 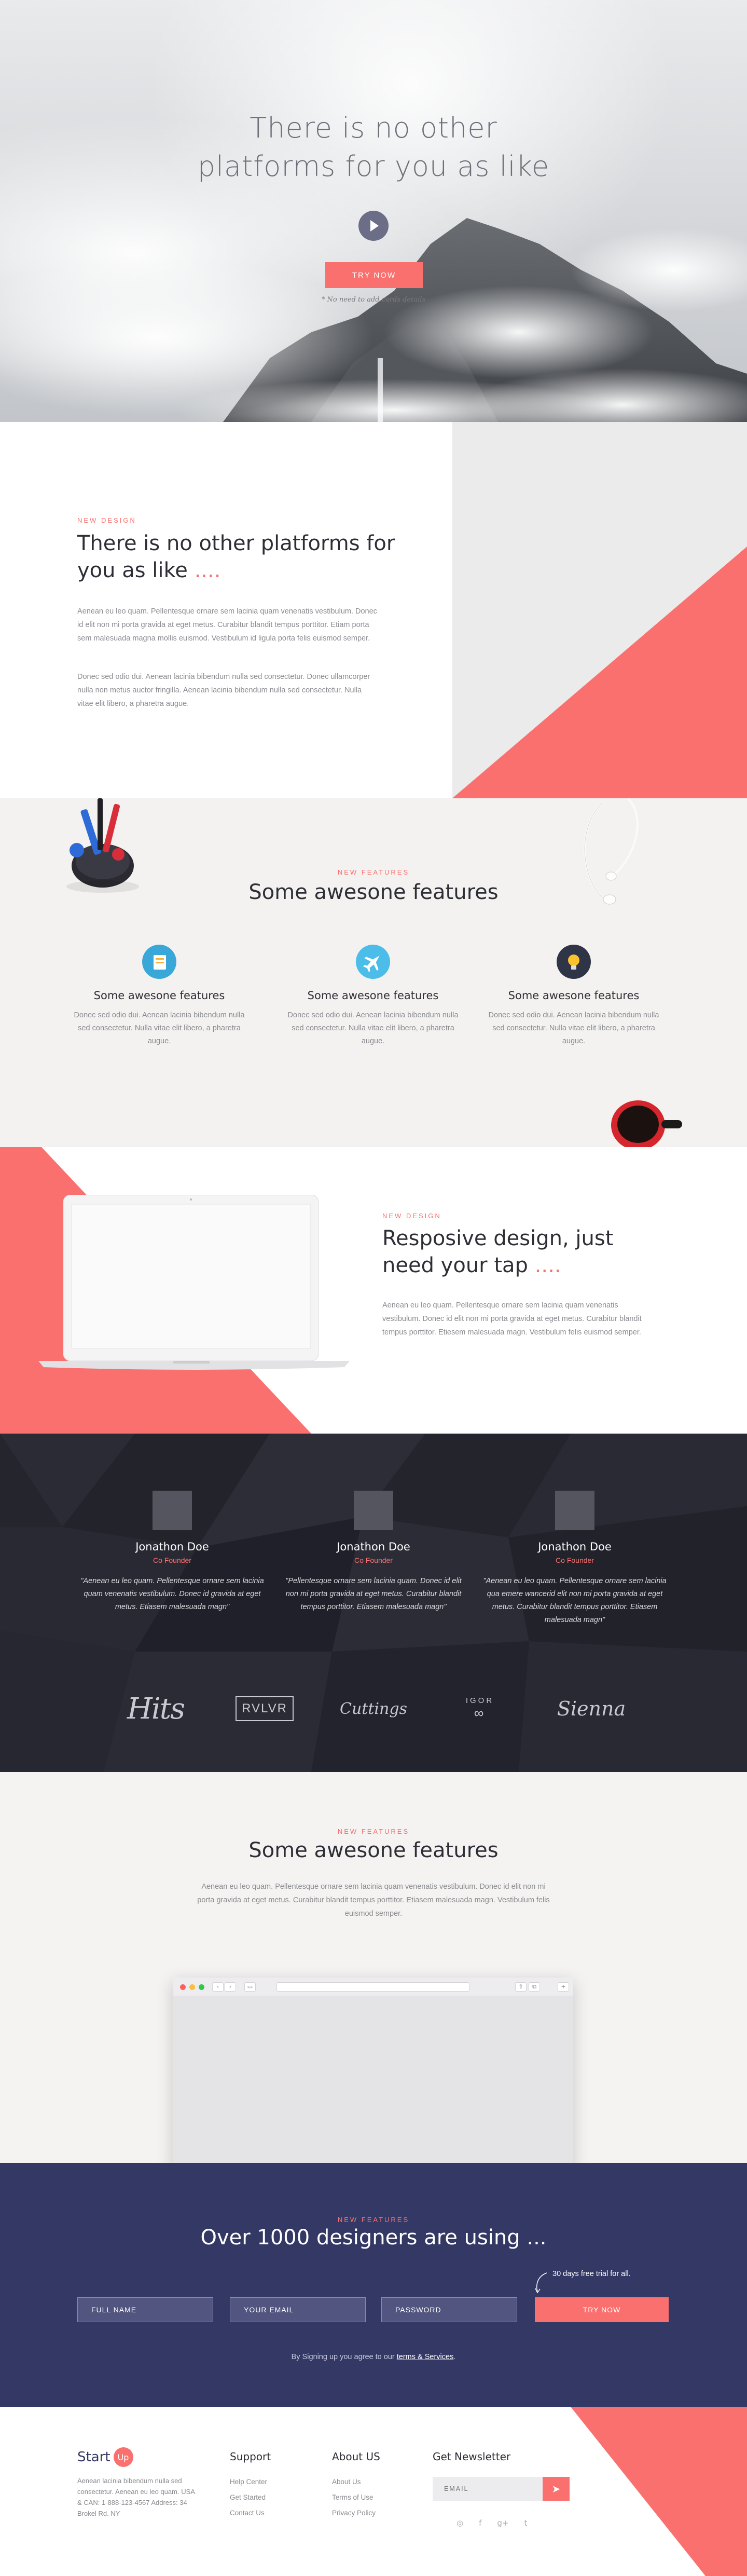 I want to click on hero-title-line2: platforms for you as like, so click(x=374, y=166).